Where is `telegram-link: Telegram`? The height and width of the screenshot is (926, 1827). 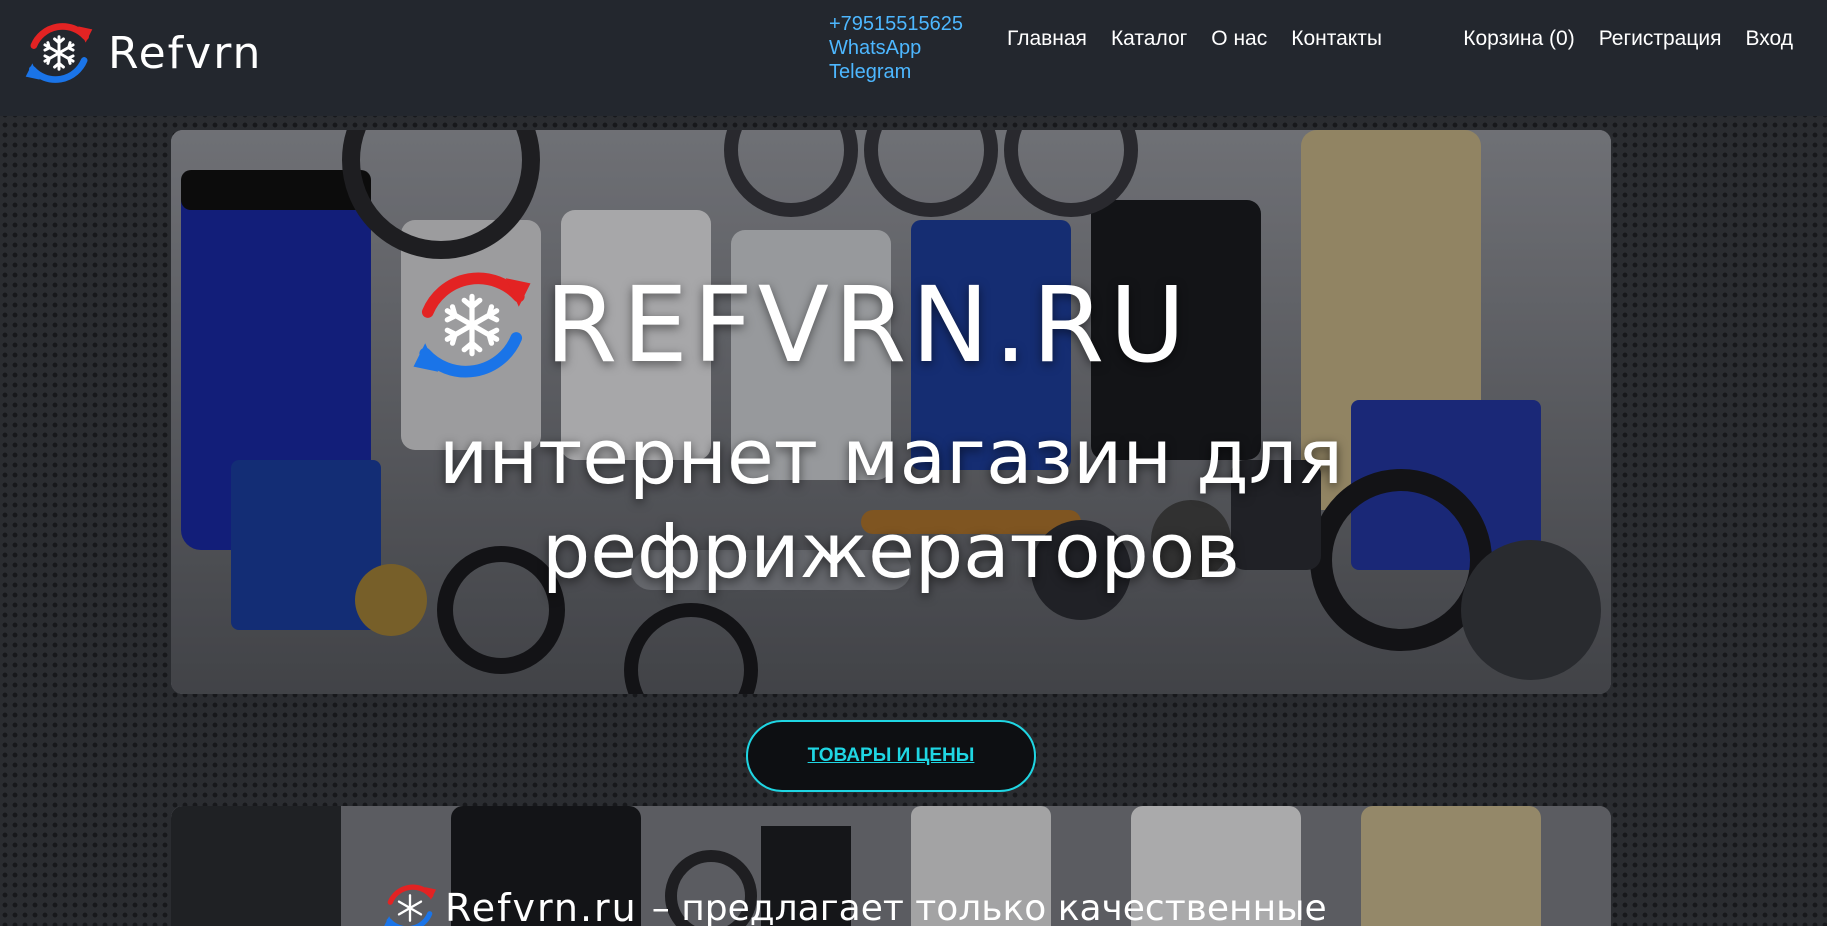
telegram-link: Telegram is located at coordinates (904, 72).